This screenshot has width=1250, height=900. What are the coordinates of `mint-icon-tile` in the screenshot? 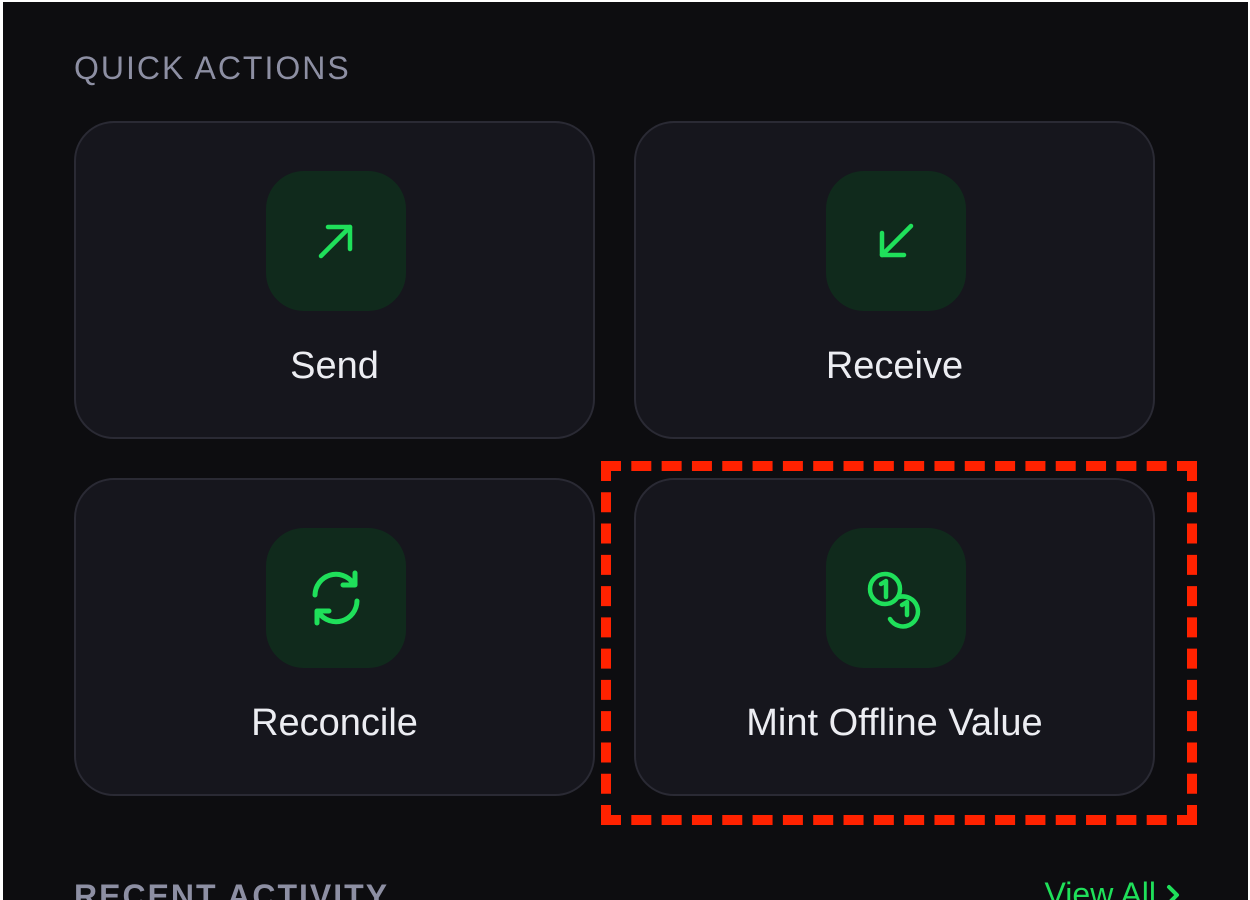 It's located at (896, 598).